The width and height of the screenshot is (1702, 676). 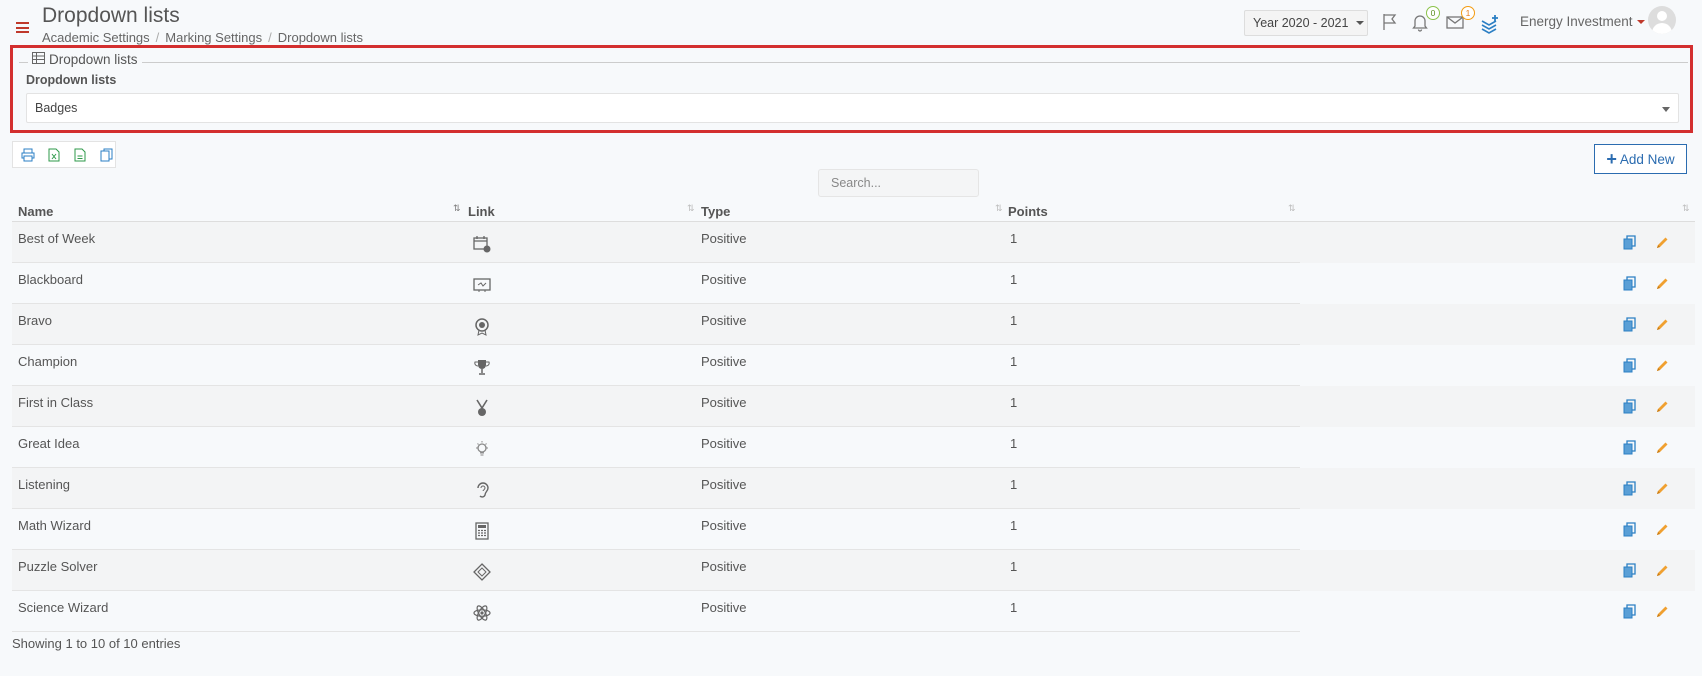 What do you see at coordinates (63, 607) in the screenshot?
I see `cell-name: Science Wizard` at bounding box center [63, 607].